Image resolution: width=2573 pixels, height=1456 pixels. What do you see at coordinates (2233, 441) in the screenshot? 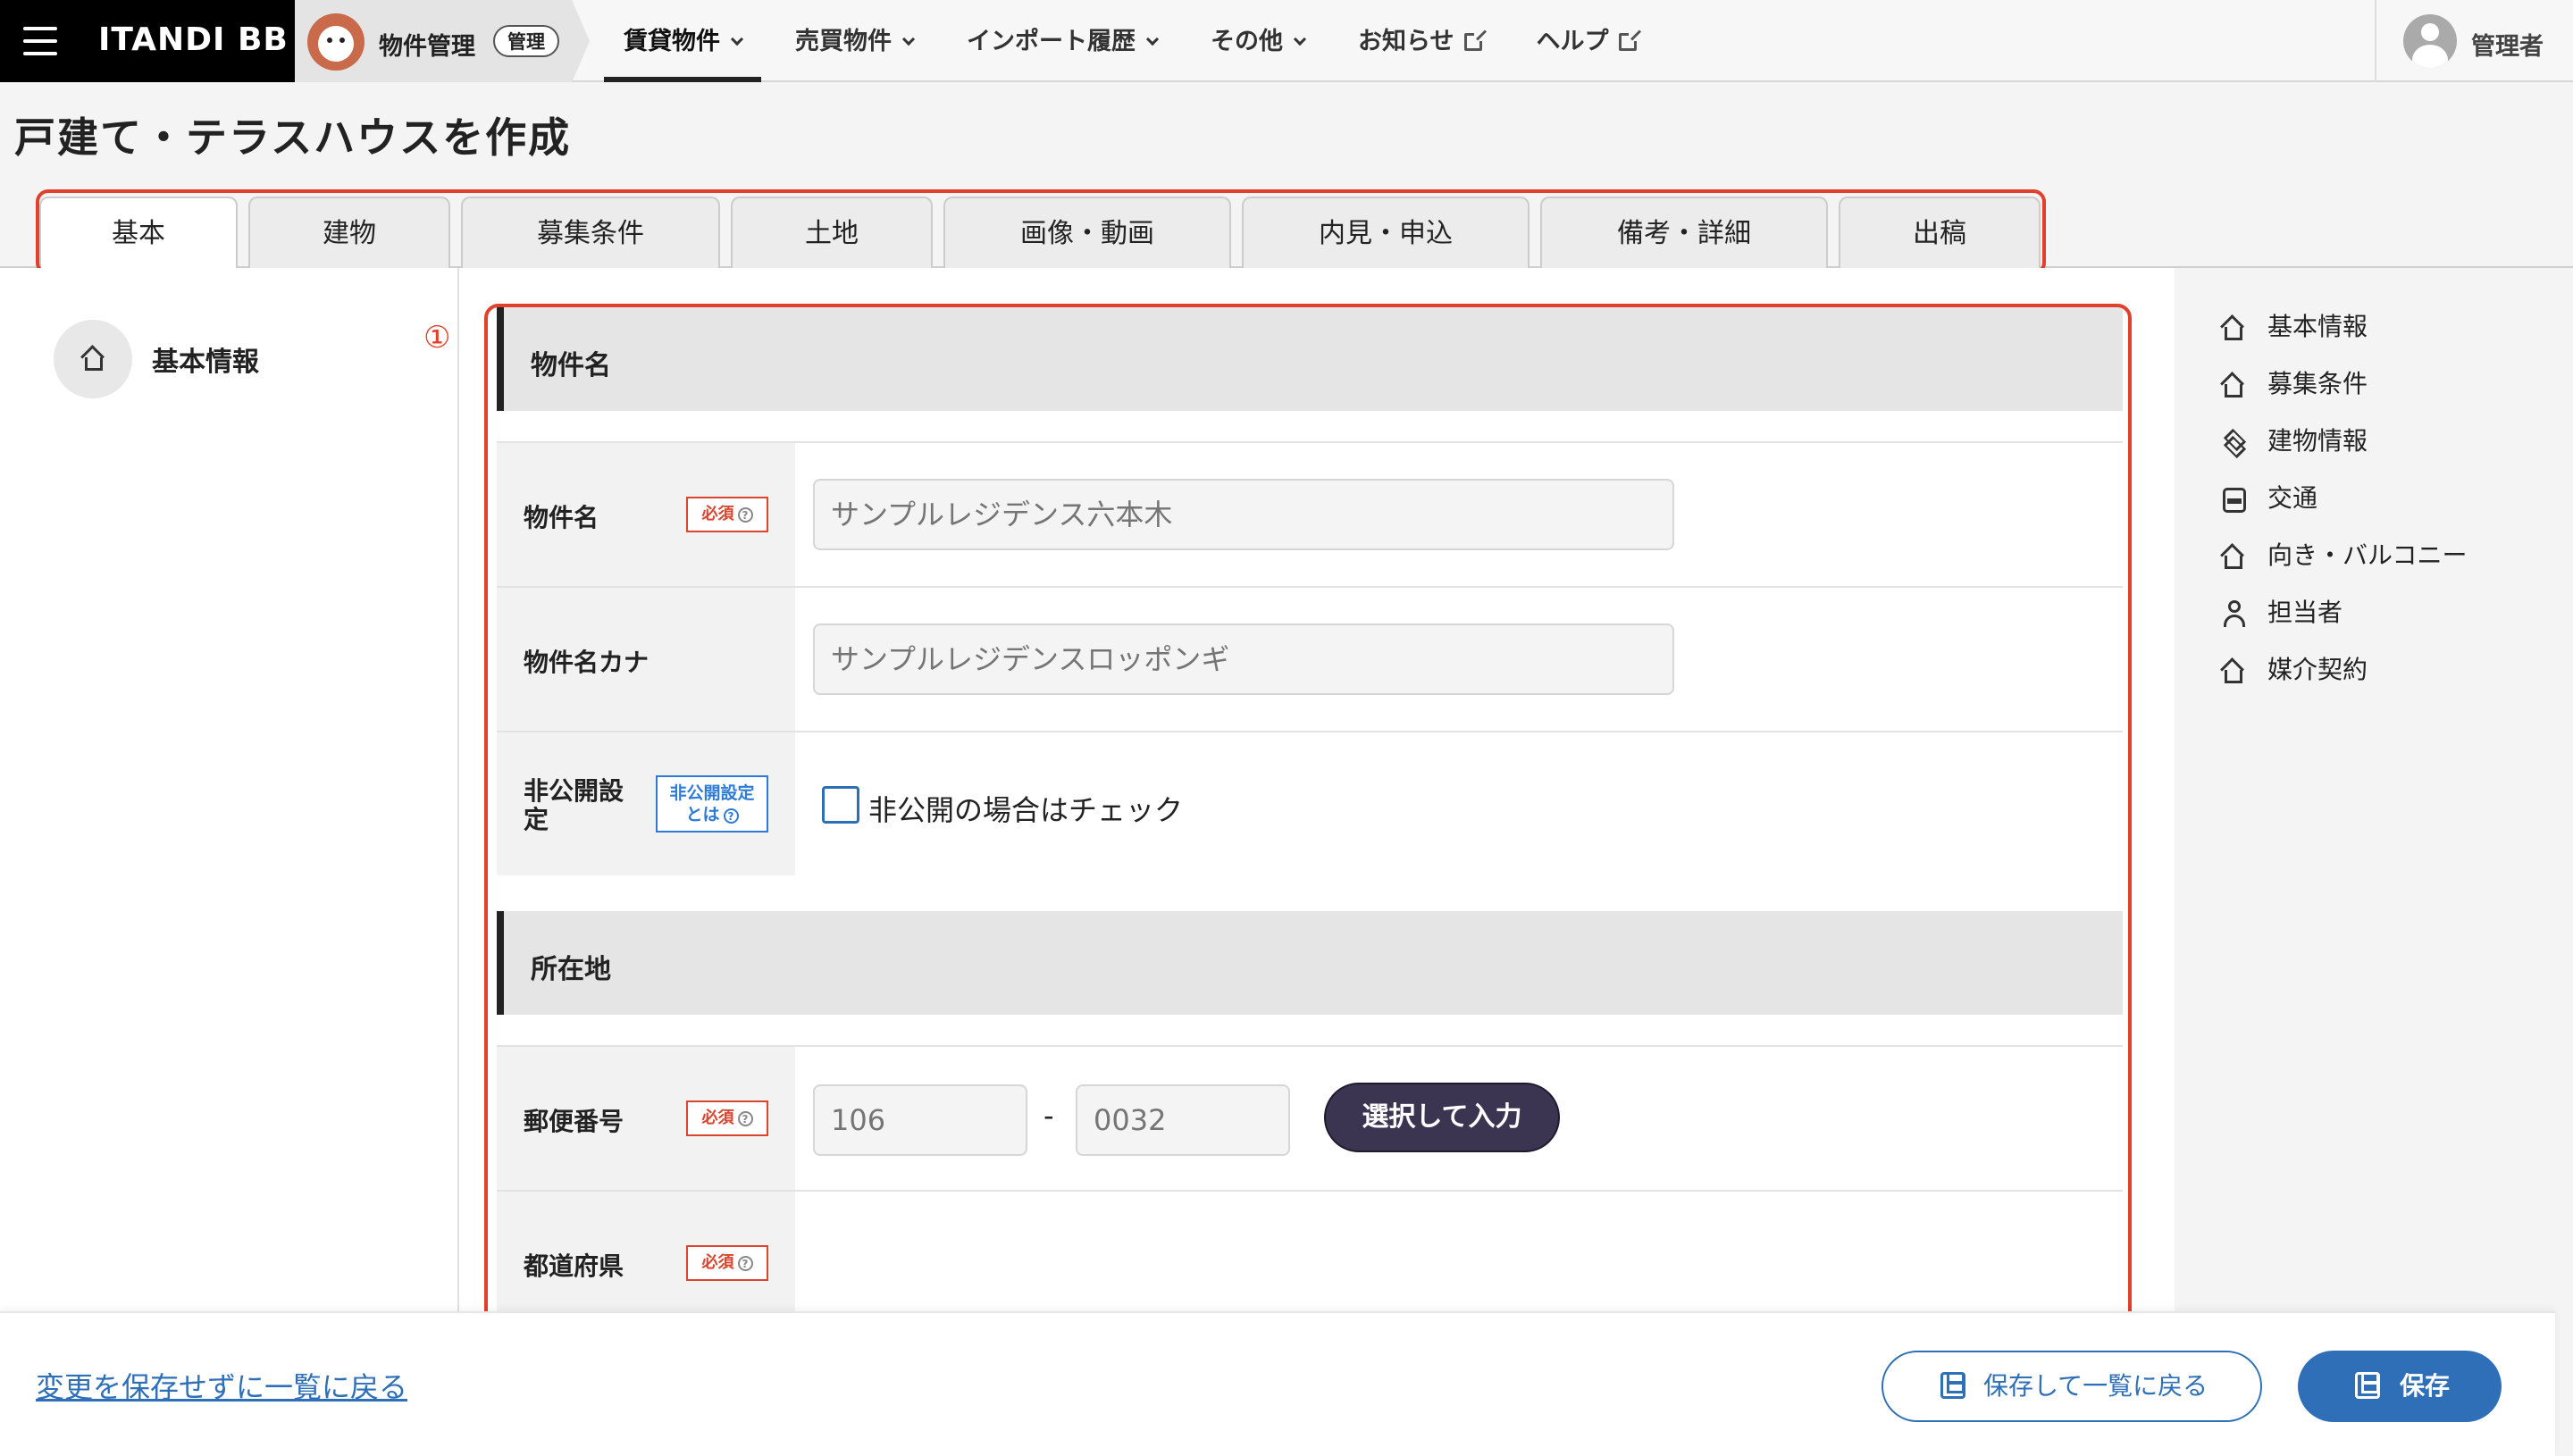
I see `layers-icon` at bounding box center [2233, 441].